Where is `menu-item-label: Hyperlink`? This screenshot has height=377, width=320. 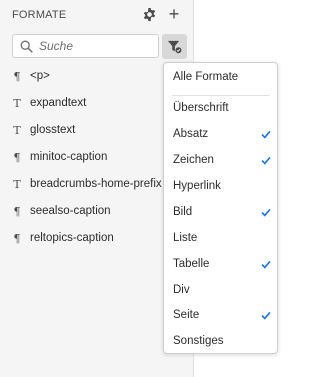 menu-item-label: Hyperlink is located at coordinates (197, 186).